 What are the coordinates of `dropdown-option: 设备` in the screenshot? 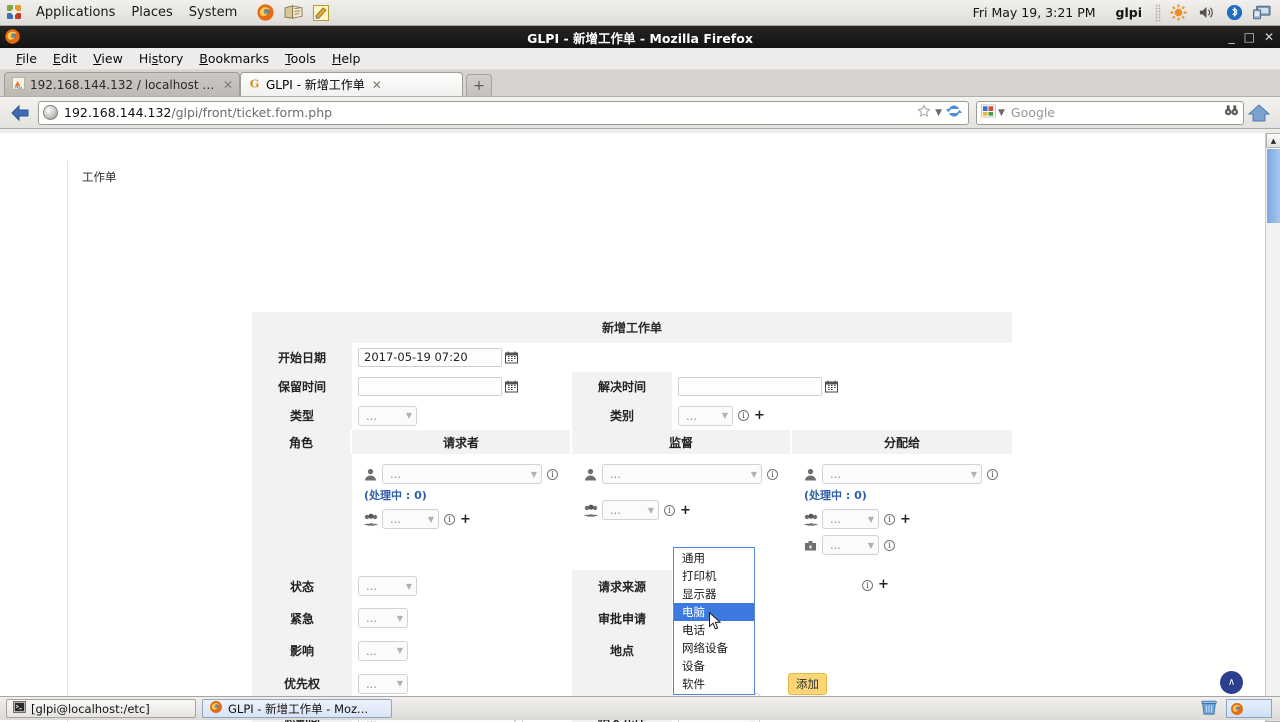 It's located at (714, 666).